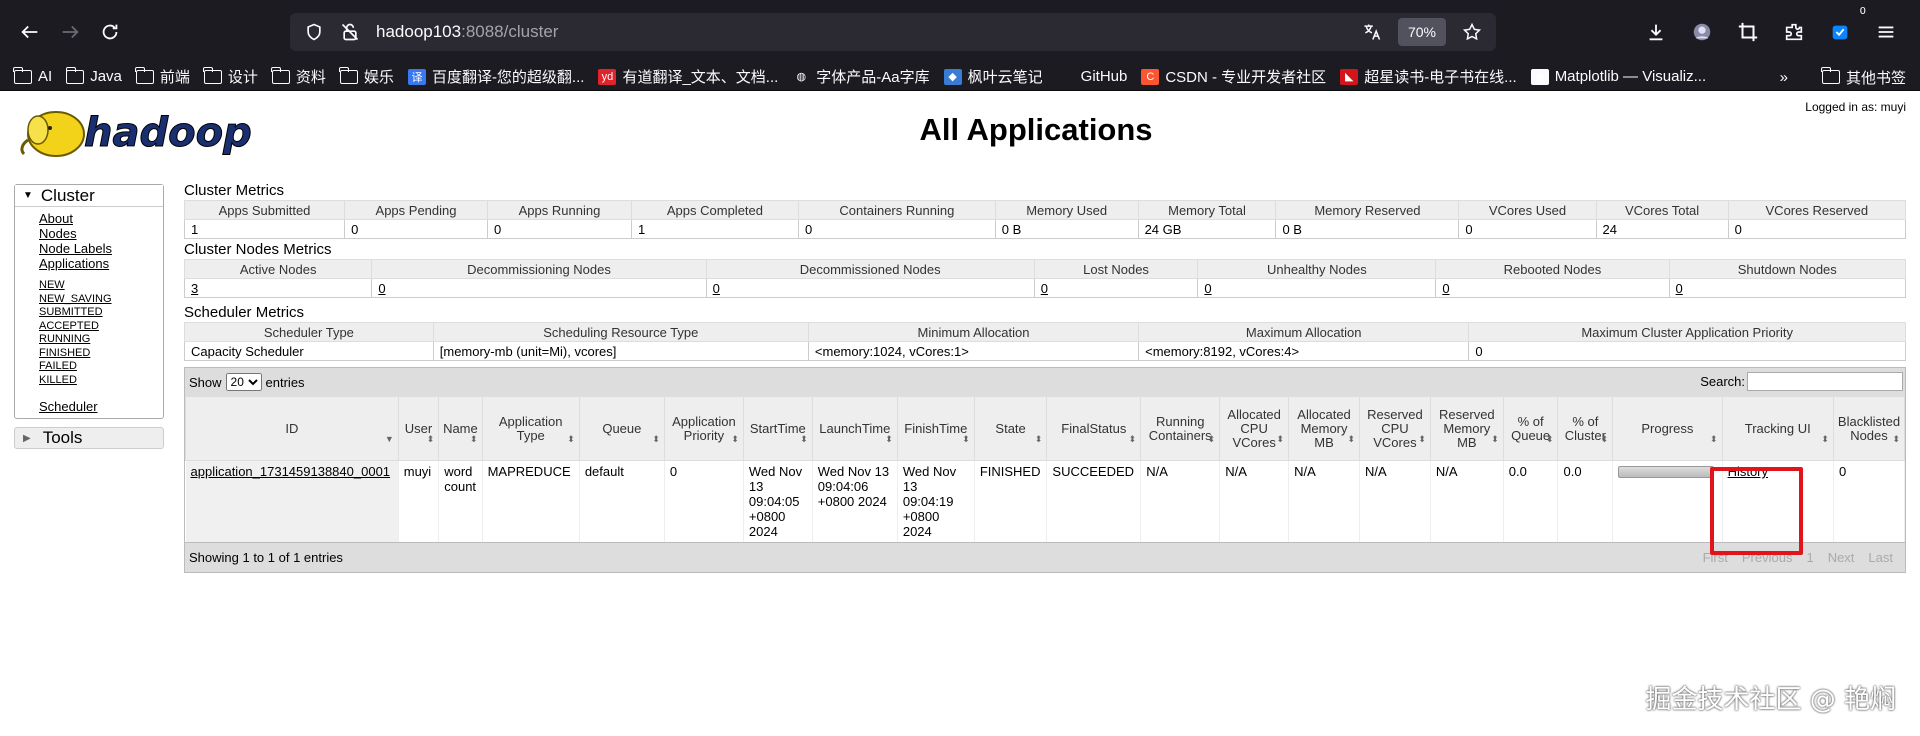 The width and height of the screenshot is (1920, 736). What do you see at coordinates (314, 32) in the screenshot?
I see `shield-icon` at bounding box center [314, 32].